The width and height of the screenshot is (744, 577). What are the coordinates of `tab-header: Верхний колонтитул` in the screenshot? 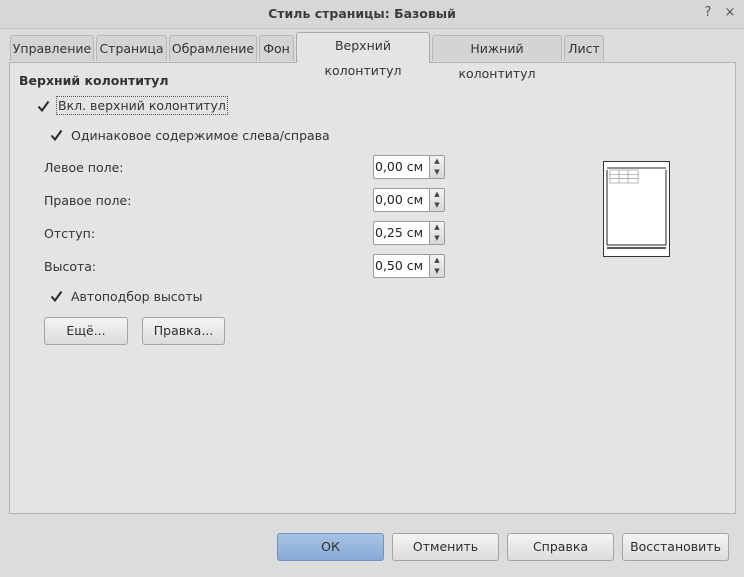 It's located at (363, 55).